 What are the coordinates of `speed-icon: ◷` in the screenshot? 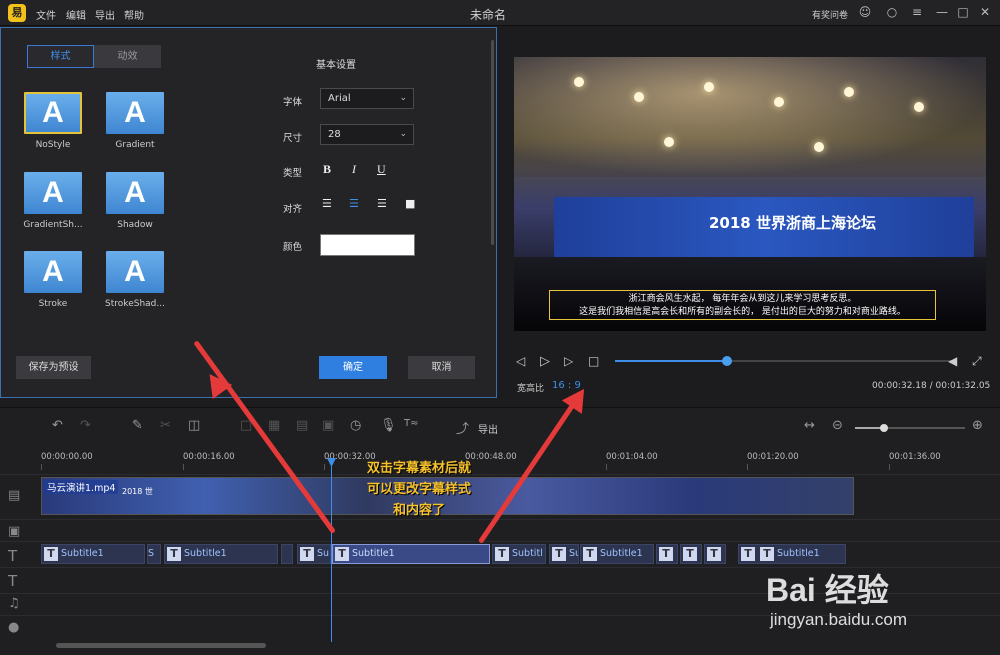 It's located at (355, 425).